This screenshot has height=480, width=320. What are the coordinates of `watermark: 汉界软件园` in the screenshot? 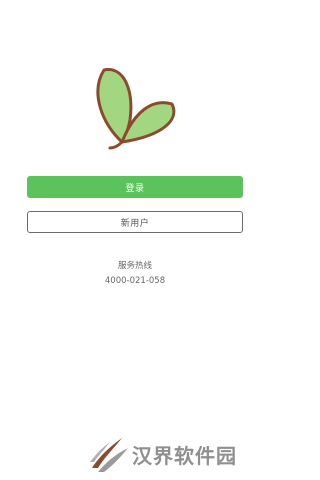 It's located at (173, 454).